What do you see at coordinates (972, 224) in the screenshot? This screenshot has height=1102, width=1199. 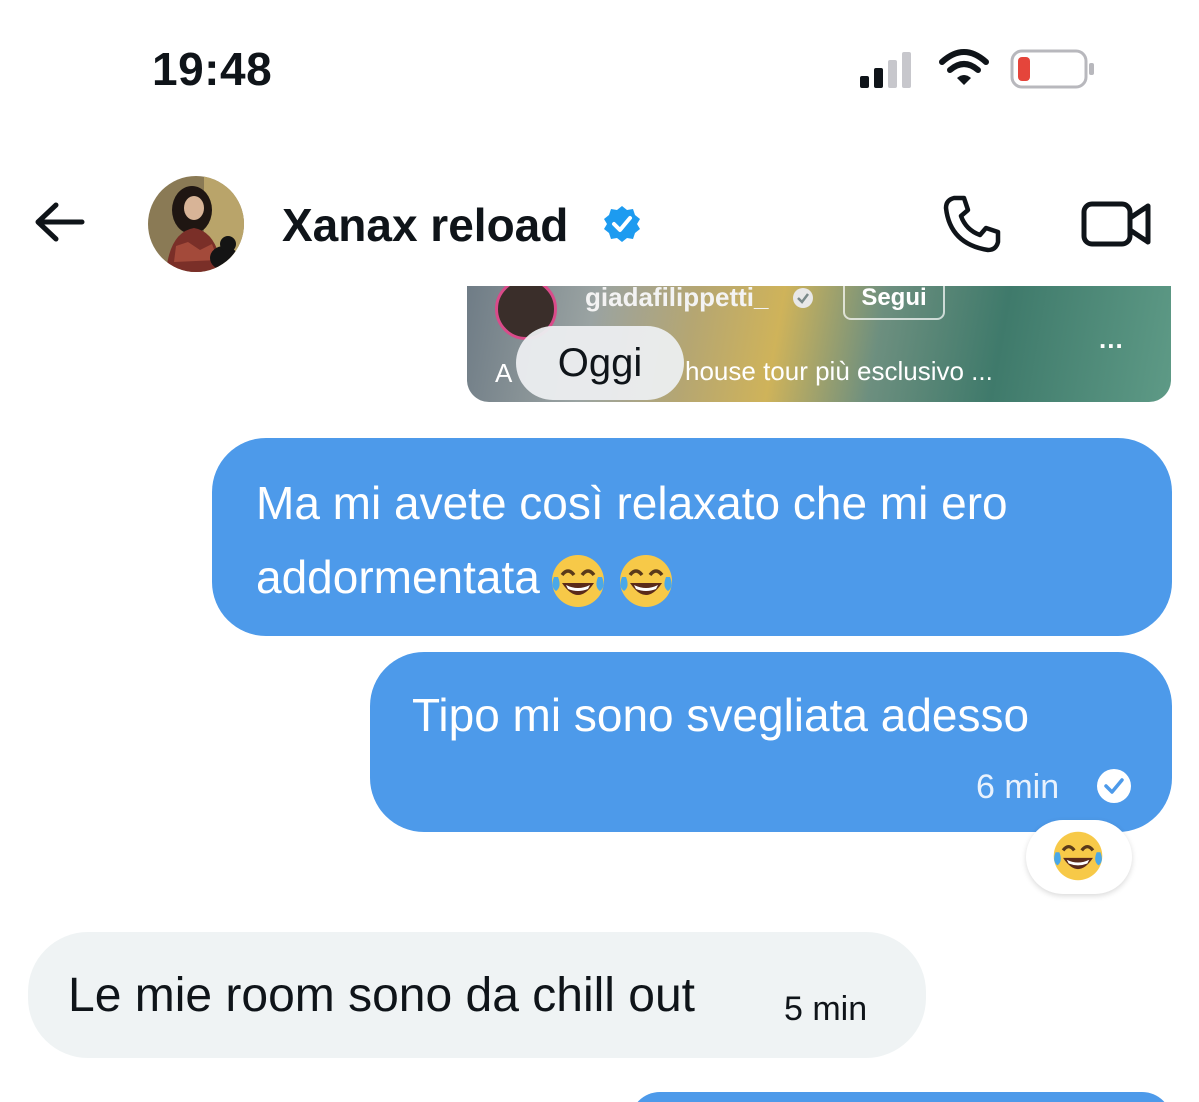 I see `phone-call-icon` at bounding box center [972, 224].